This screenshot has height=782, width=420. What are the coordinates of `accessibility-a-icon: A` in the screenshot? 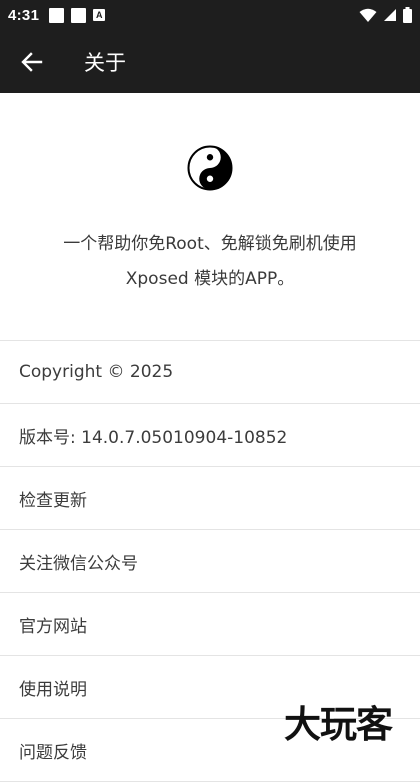 It's located at (99, 15).